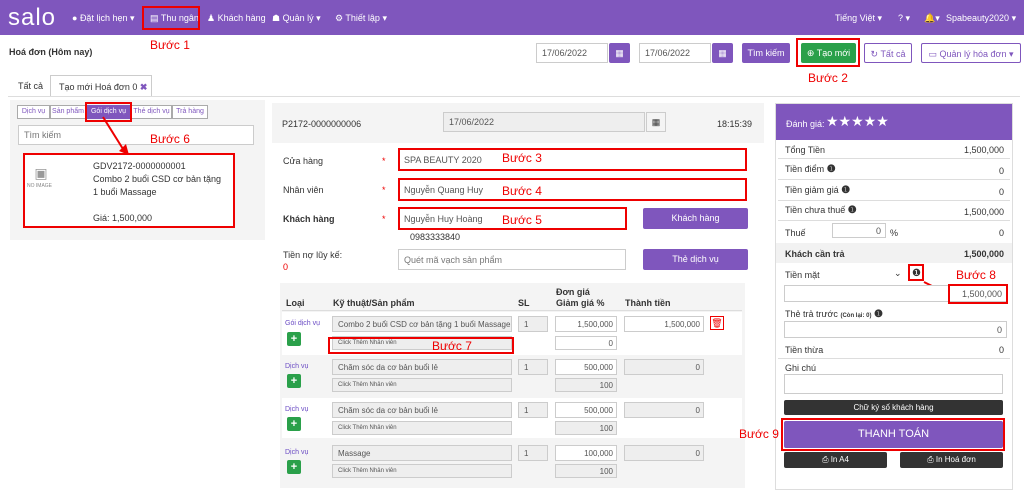  Describe the element at coordinates (859, 230) in the screenshot. I see `tax-input: 0` at that location.